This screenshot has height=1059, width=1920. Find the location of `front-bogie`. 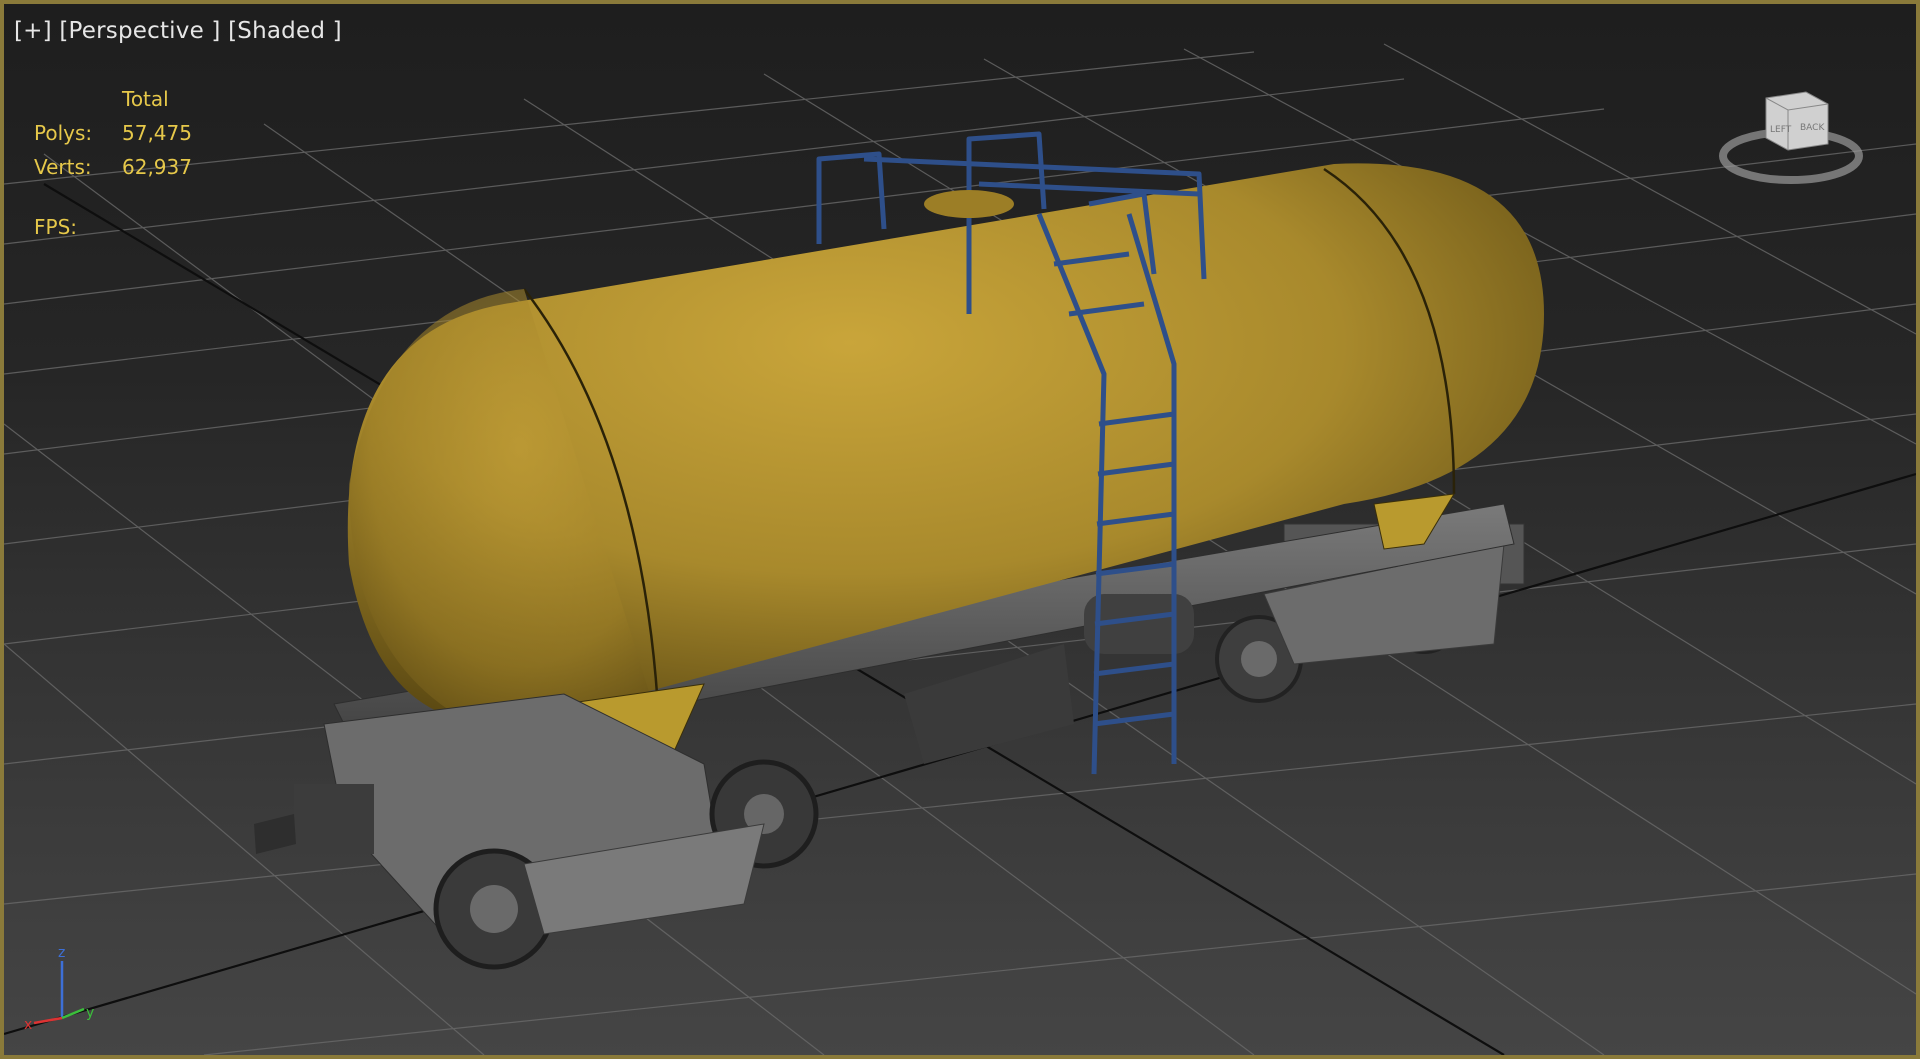

front-bogie is located at coordinates (536, 831).